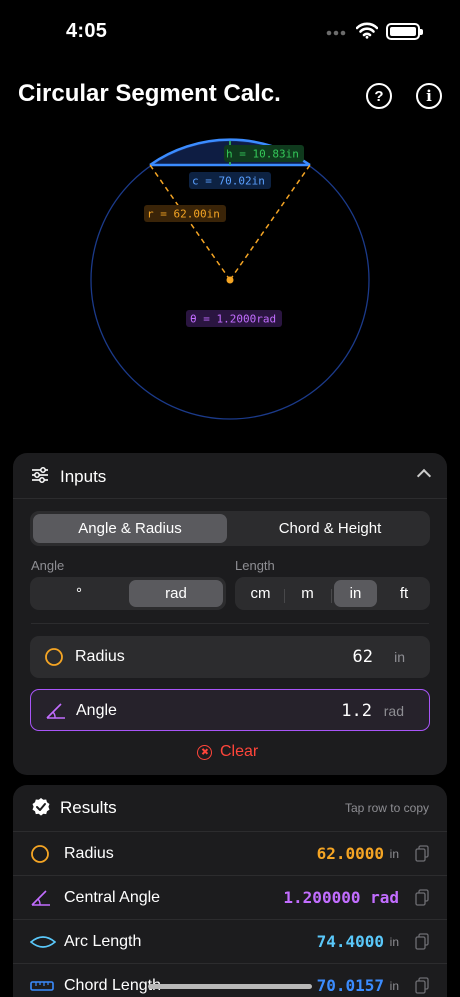 This screenshot has height=997, width=460. What do you see at coordinates (262, 154) in the screenshot?
I see `height-label: h = 10.83in` at bounding box center [262, 154].